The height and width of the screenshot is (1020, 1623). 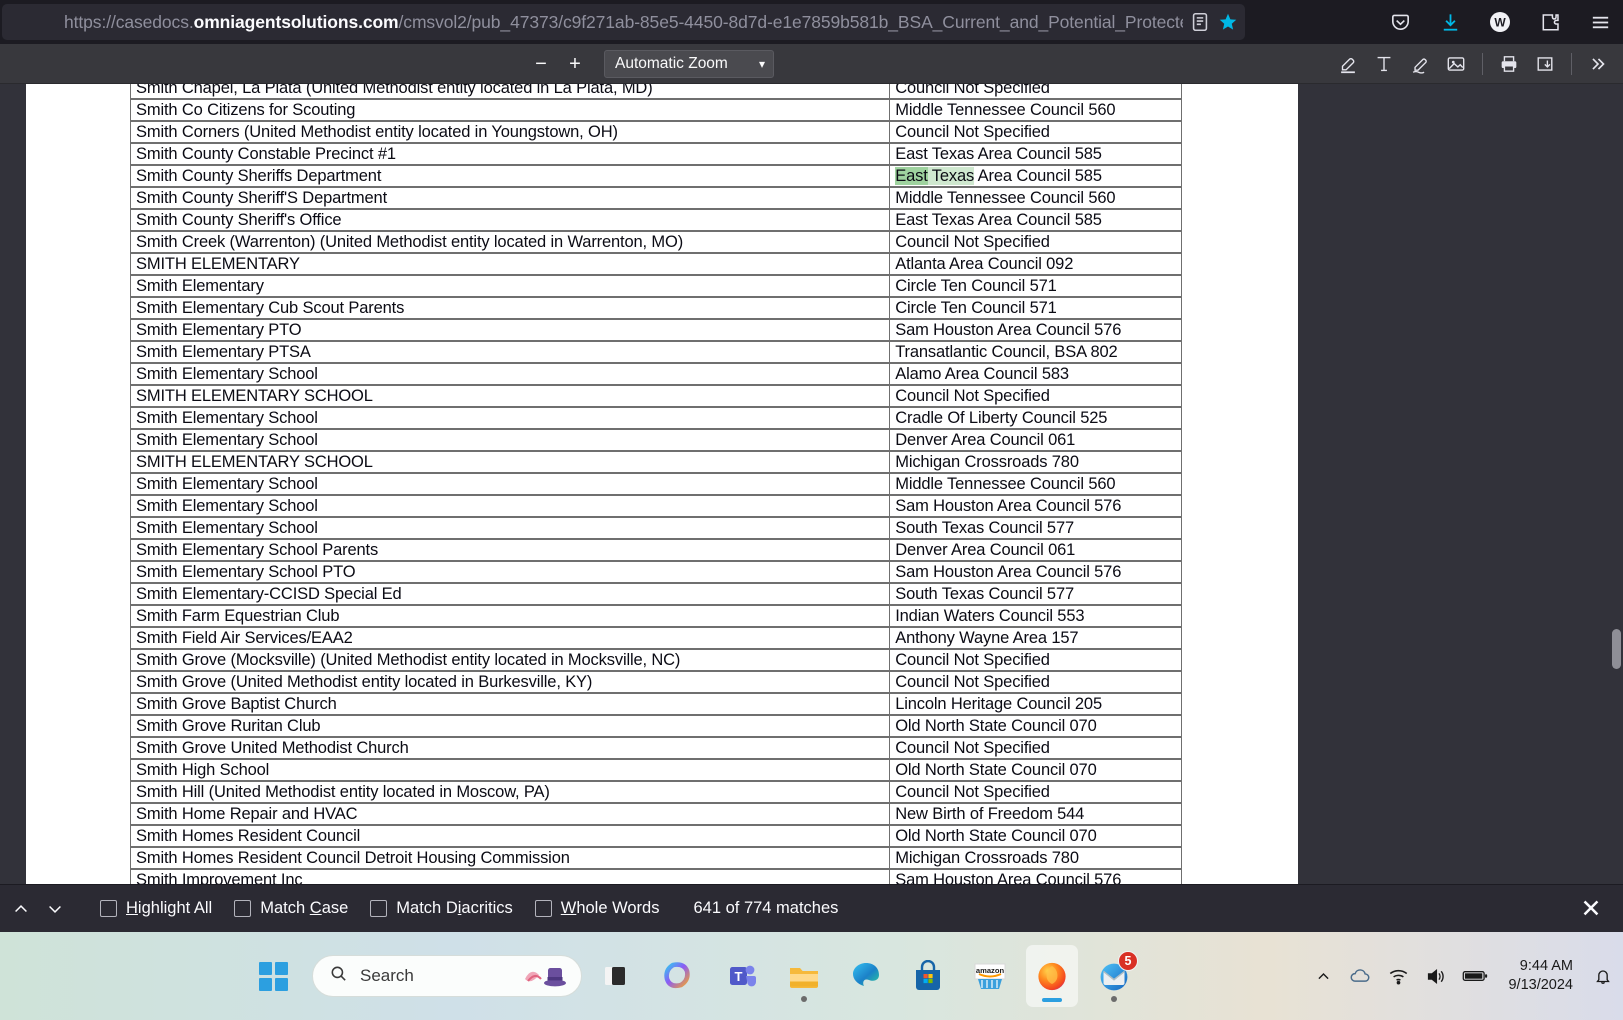 What do you see at coordinates (1398, 976) in the screenshot?
I see `tray-wifi-icon` at bounding box center [1398, 976].